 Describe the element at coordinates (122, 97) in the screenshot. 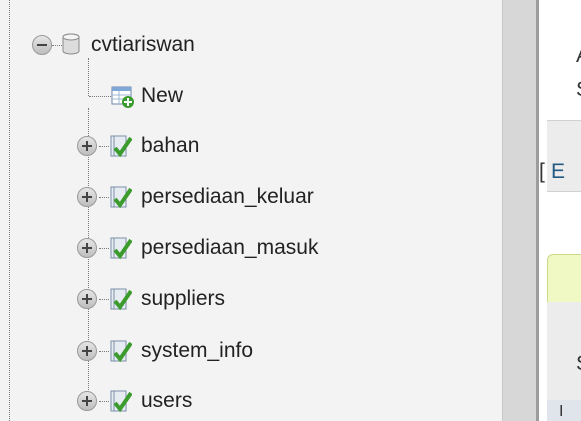

I see `new-table-icon` at that location.